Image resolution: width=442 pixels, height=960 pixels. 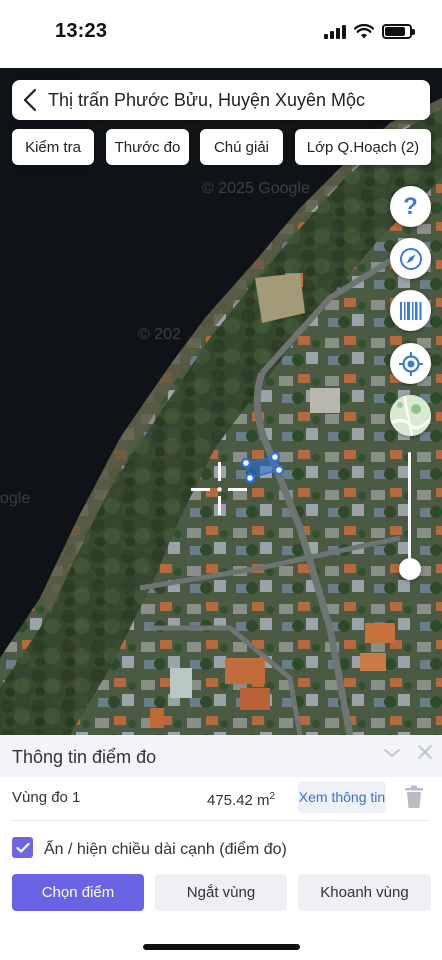 I want to click on area-name: Vùng đo 1, so click(x=46, y=797).